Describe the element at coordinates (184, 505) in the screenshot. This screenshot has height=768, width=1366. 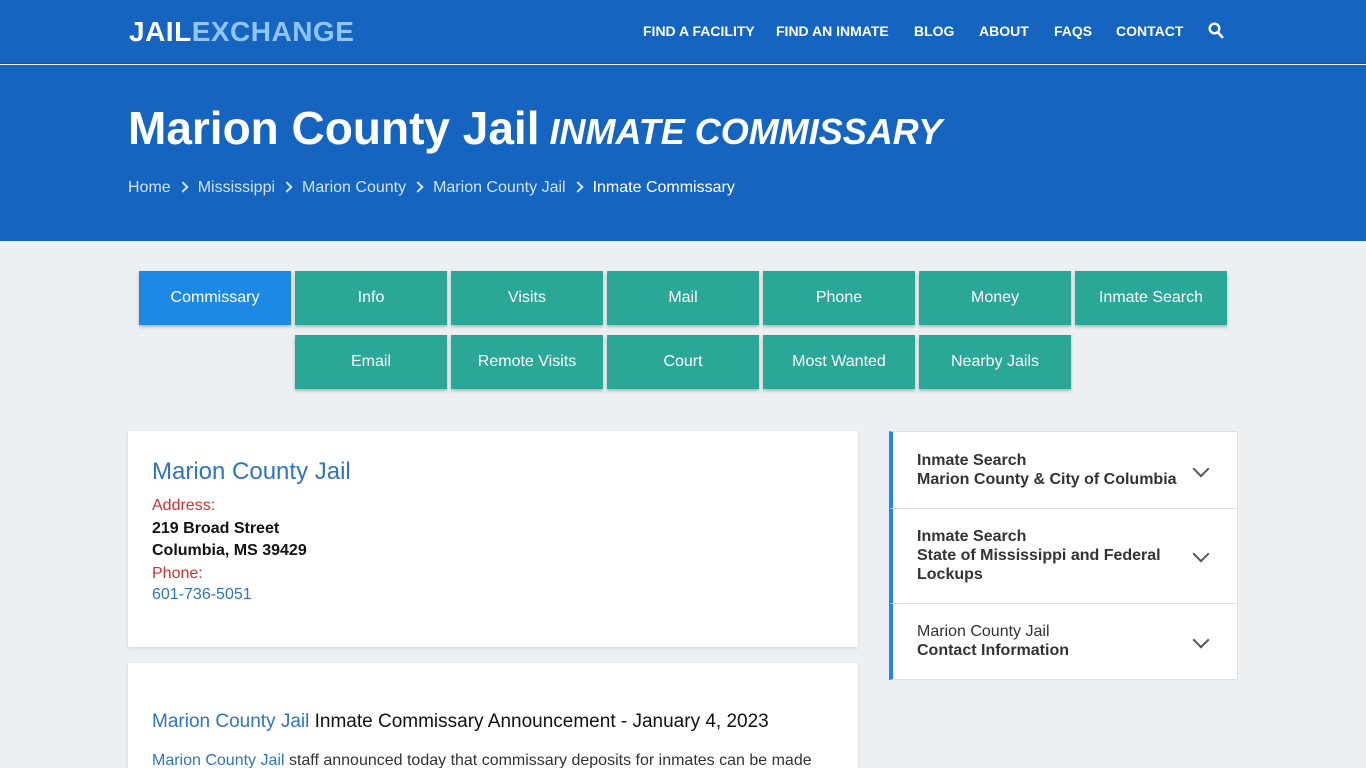
I see `address-label: Address:` at that location.